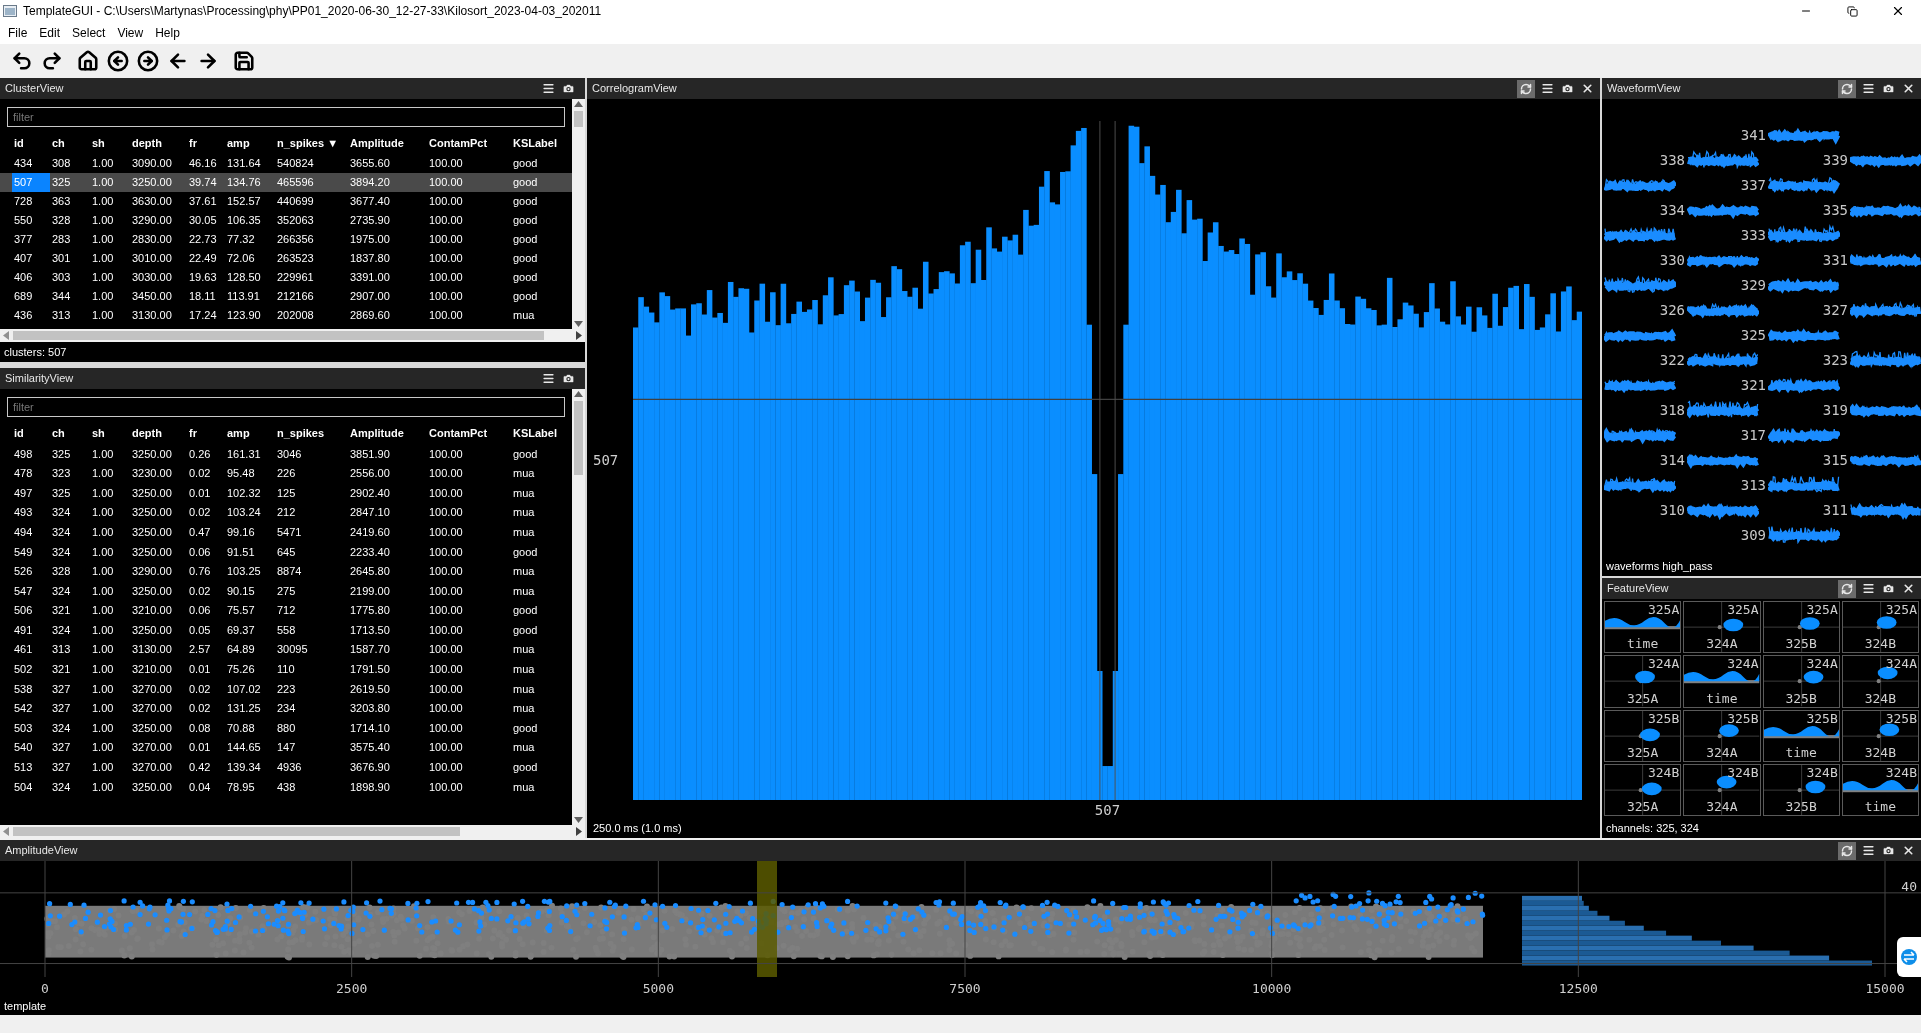 The height and width of the screenshot is (1033, 1921). Describe the element at coordinates (152, 240) in the screenshot. I see `table-cell-text: 2830.00` at that location.